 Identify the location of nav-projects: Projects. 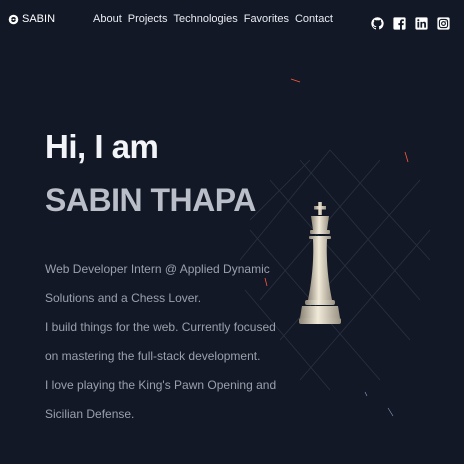
(148, 19).